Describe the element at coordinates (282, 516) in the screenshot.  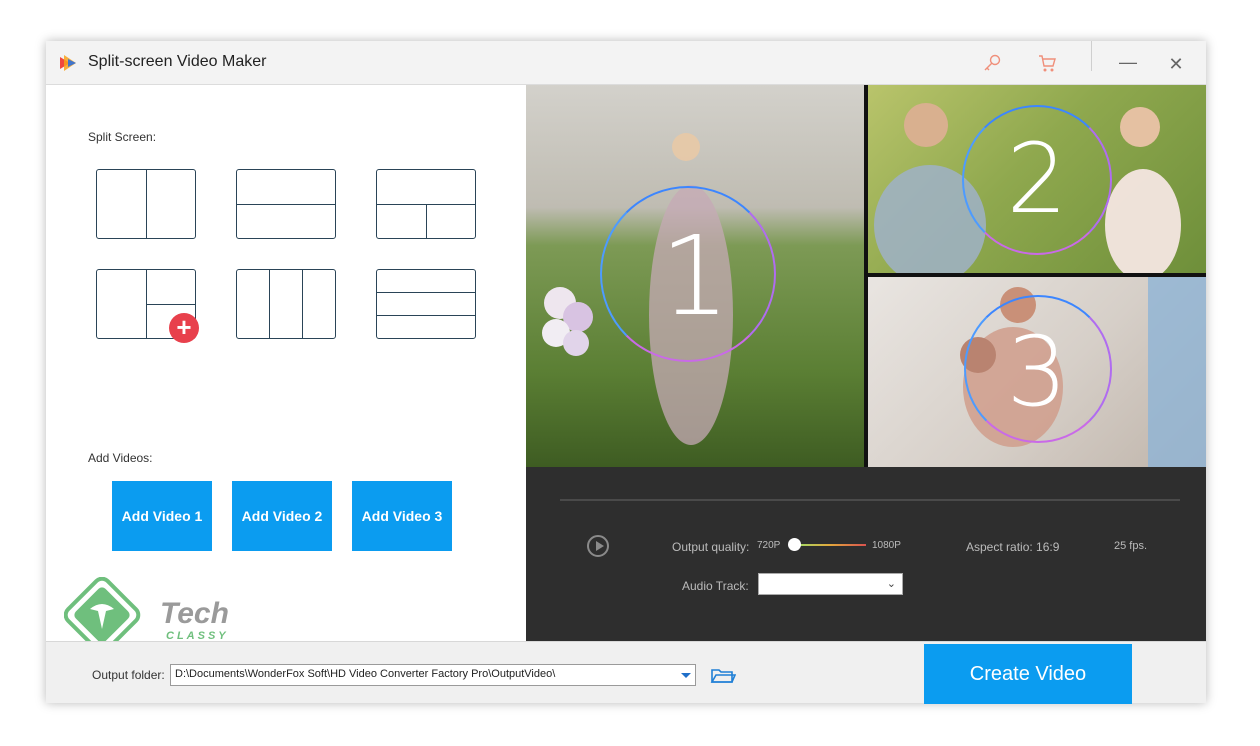
I see `add-video-2-button: Add Video 2` at that location.